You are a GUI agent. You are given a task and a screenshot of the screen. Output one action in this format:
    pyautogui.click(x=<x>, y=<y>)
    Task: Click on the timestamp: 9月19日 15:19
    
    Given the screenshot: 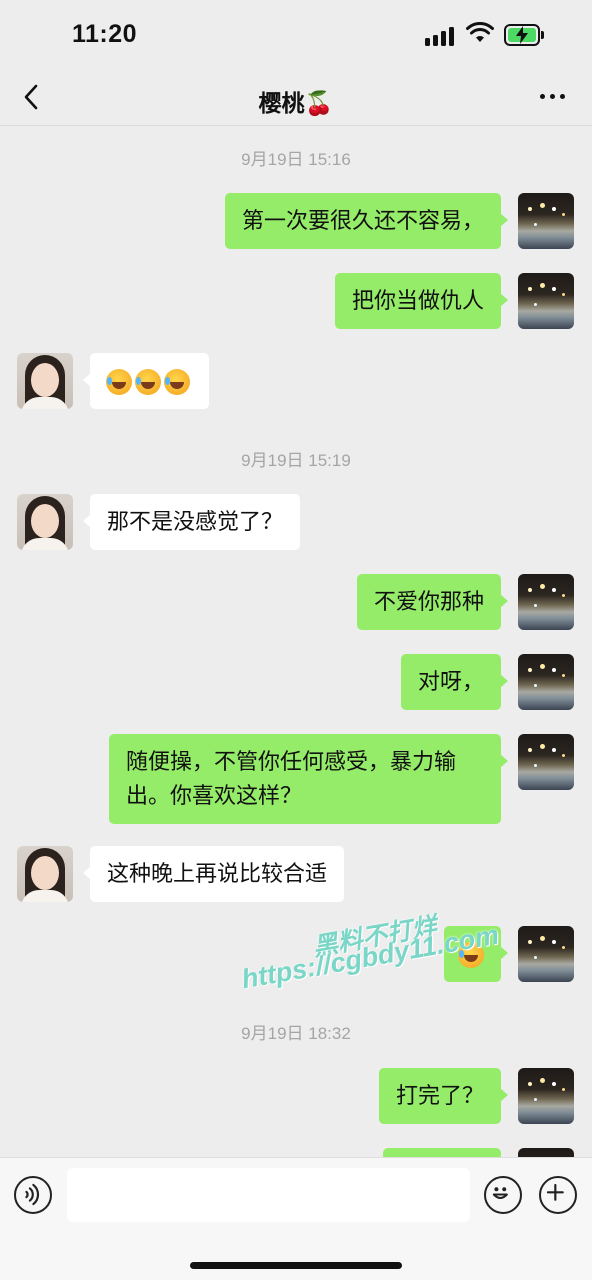 What is the action you would take?
    pyautogui.click(x=296, y=460)
    